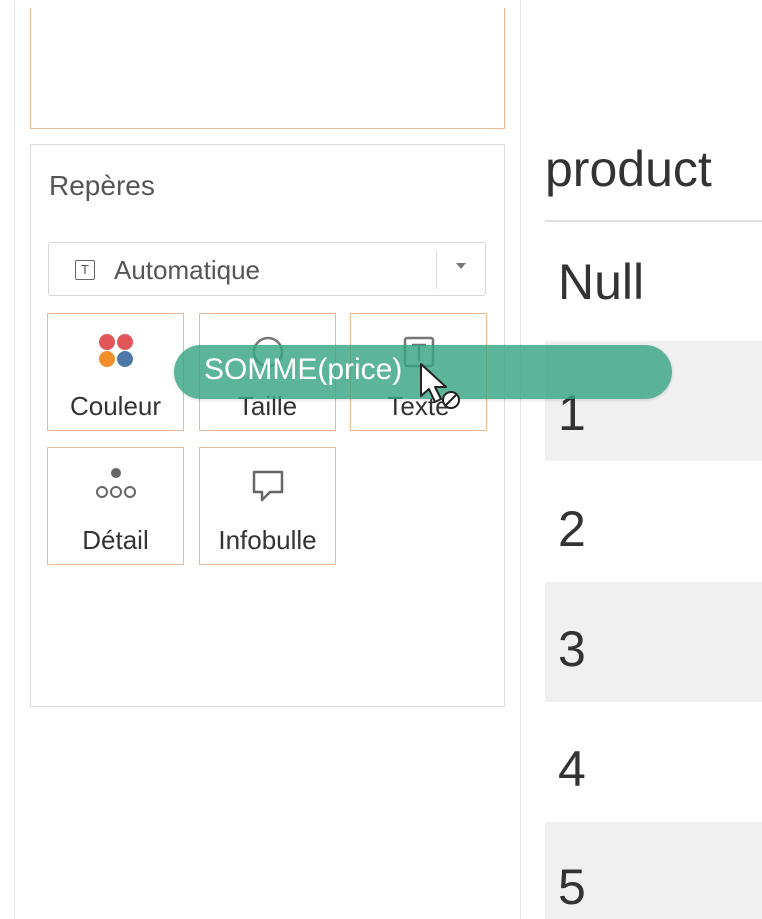  What do you see at coordinates (14, 459) in the screenshot?
I see `panel-divider-left` at bounding box center [14, 459].